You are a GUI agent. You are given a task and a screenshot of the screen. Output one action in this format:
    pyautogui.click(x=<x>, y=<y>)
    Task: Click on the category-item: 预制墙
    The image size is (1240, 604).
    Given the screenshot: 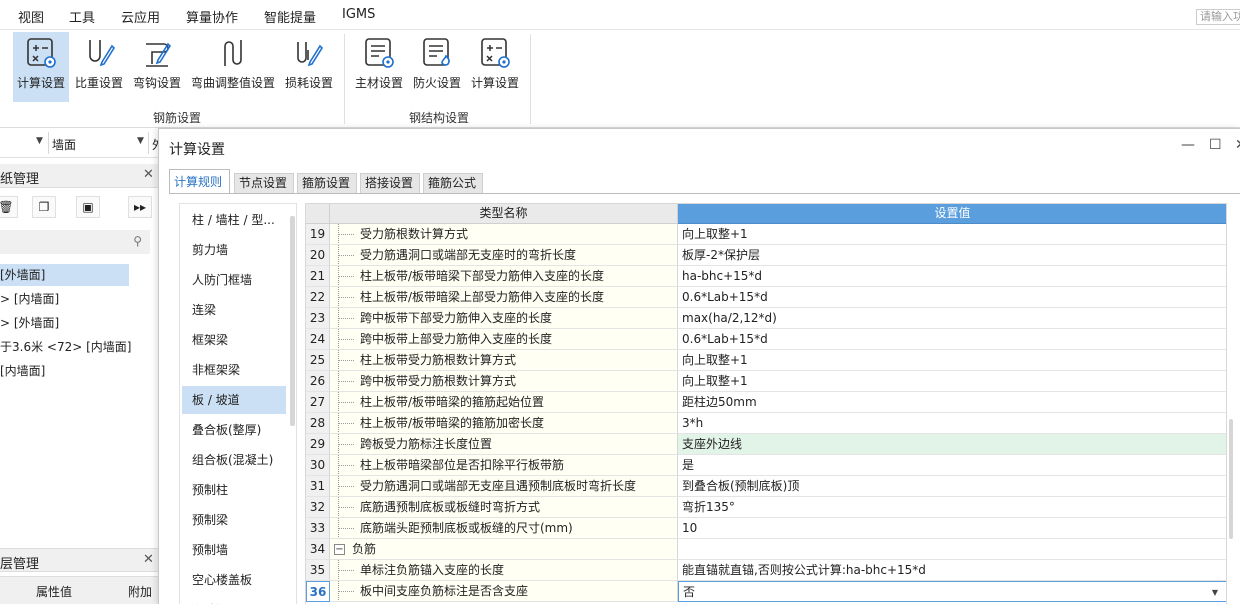 What is the action you would take?
    pyautogui.click(x=234, y=550)
    